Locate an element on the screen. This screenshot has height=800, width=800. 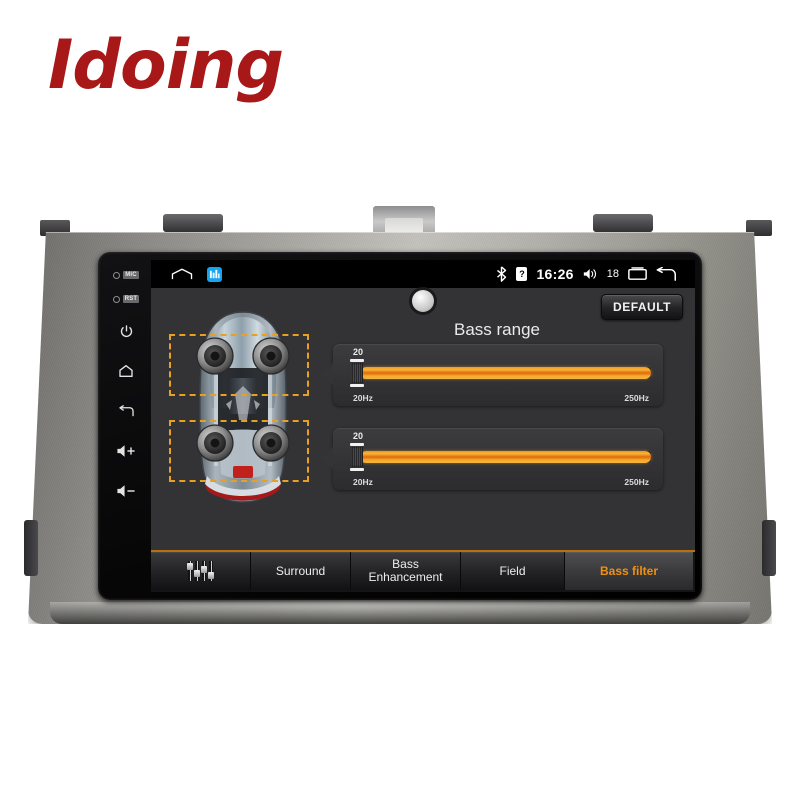
front-bass-fill is located at coordinates (505, 373).